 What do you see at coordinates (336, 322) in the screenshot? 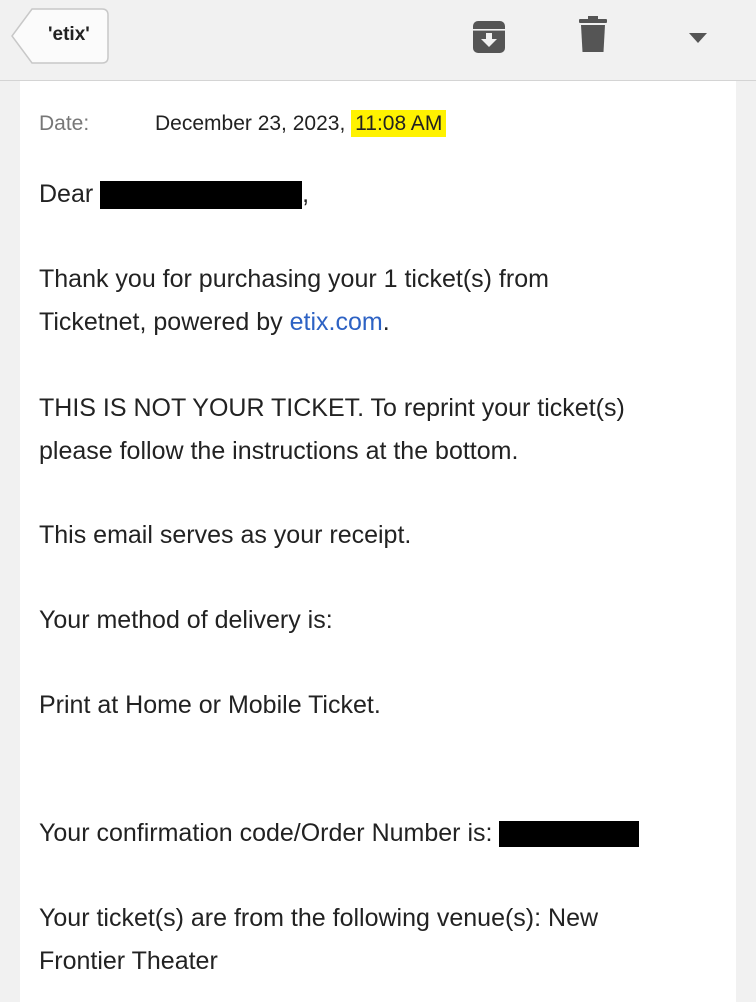
I see `etix-link: etix.com` at bounding box center [336, 322].